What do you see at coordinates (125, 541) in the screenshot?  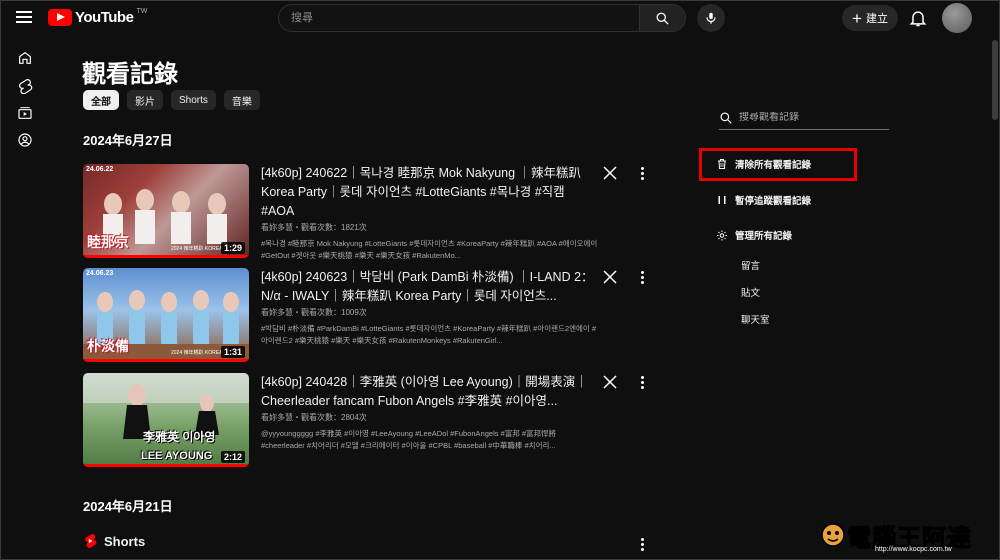 I see `shorts-label: Shorts` at bounding box center [125, 541].